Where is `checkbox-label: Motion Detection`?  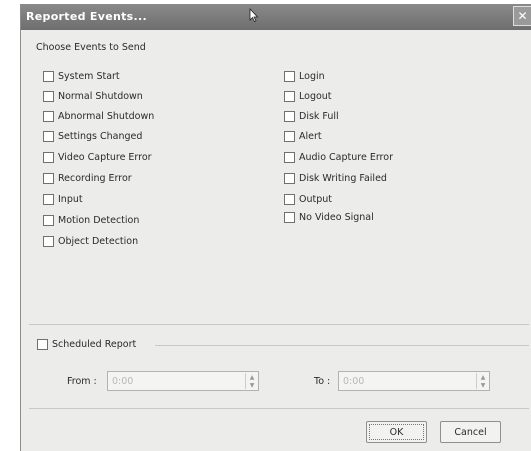
checkbox-label: Motion Detection is located at coordinates (99, 220).